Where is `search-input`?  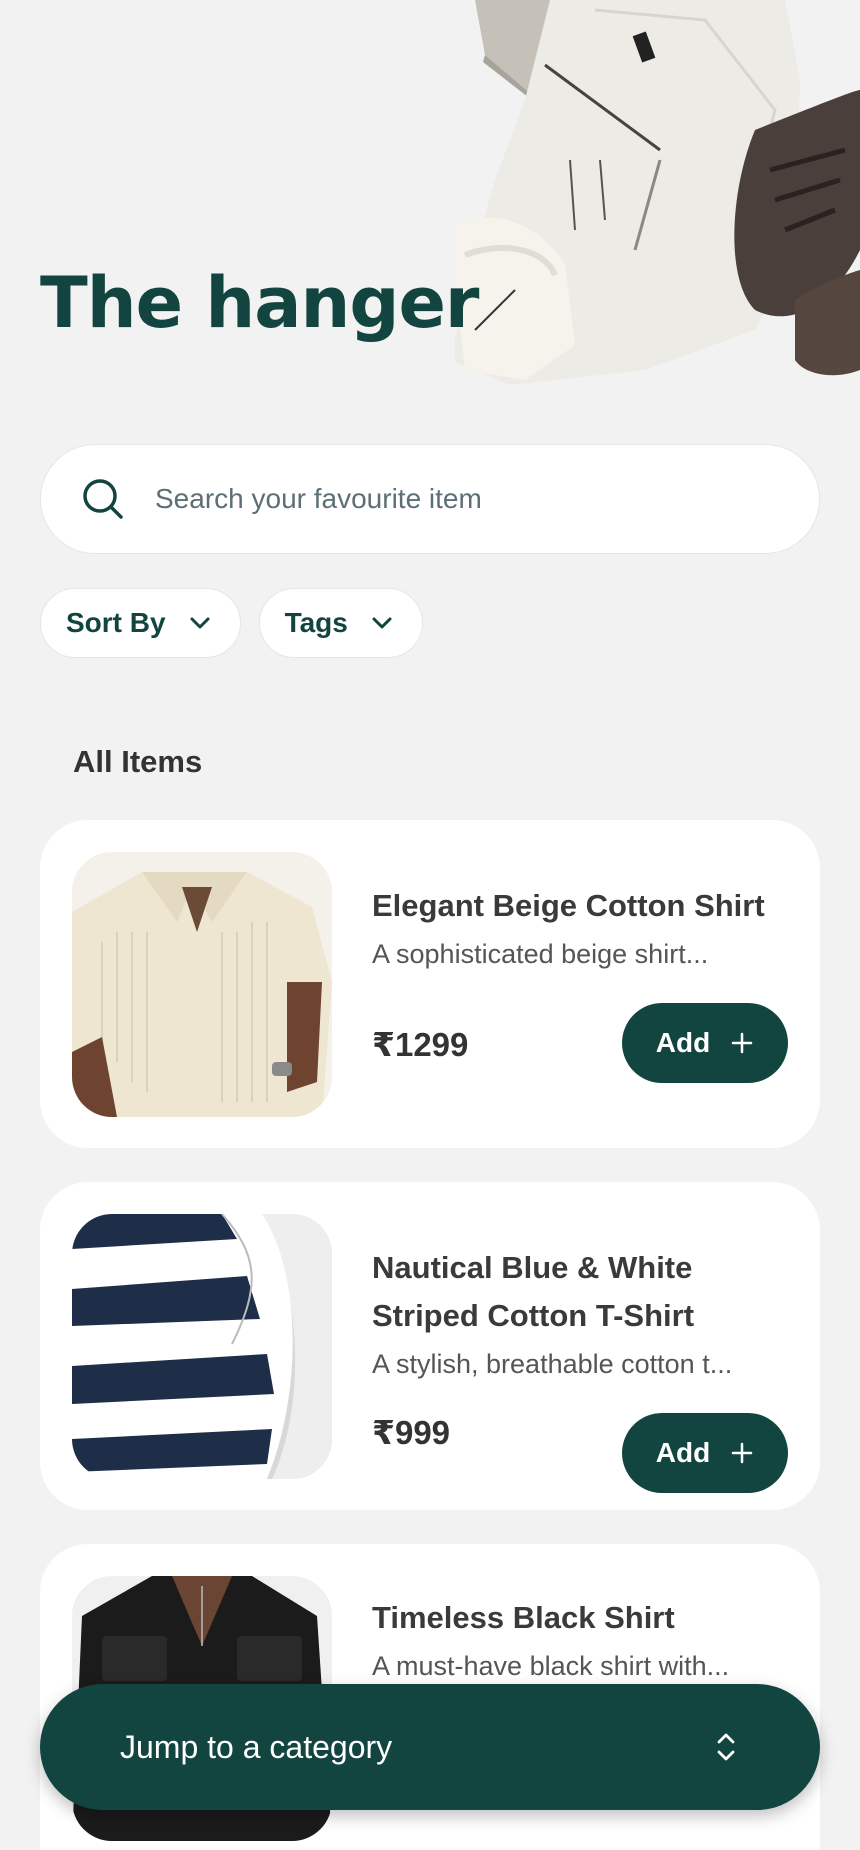
search-input is located at coordinates (435, 499).